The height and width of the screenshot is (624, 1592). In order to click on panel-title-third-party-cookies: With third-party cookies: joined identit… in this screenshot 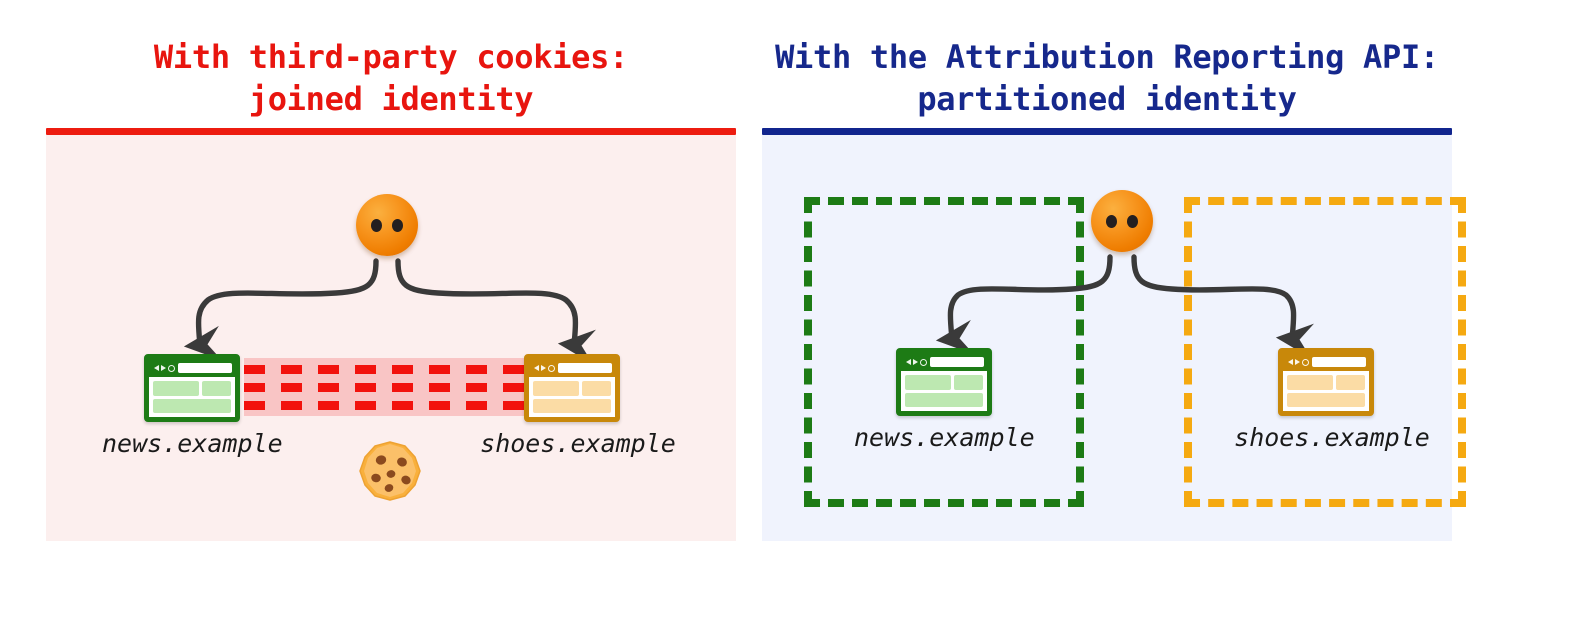, I will do `click(391, 78)`.